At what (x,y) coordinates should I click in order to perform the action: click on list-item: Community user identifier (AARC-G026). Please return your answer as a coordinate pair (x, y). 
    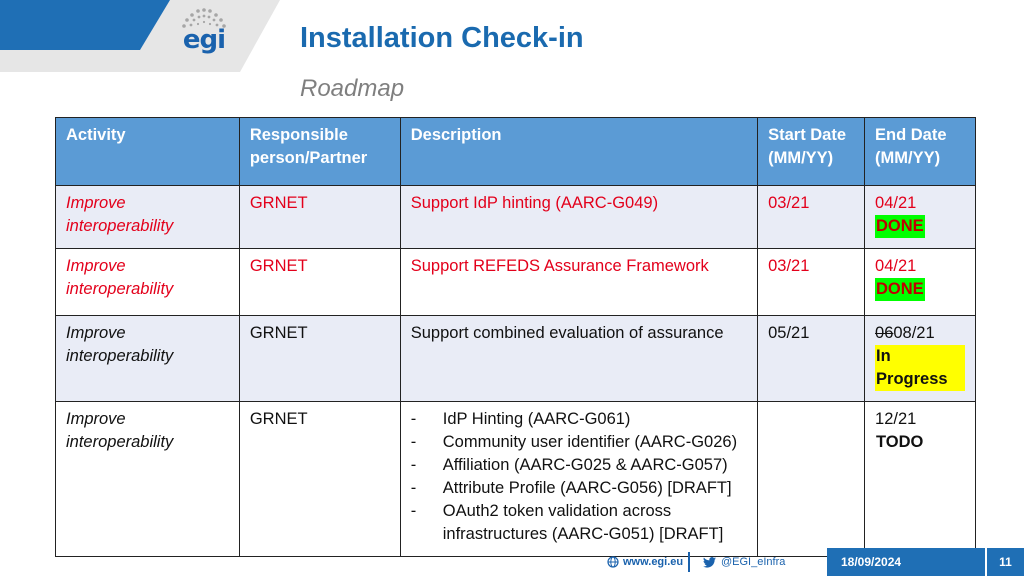
    Looking at the image, I should click on (579, 442).